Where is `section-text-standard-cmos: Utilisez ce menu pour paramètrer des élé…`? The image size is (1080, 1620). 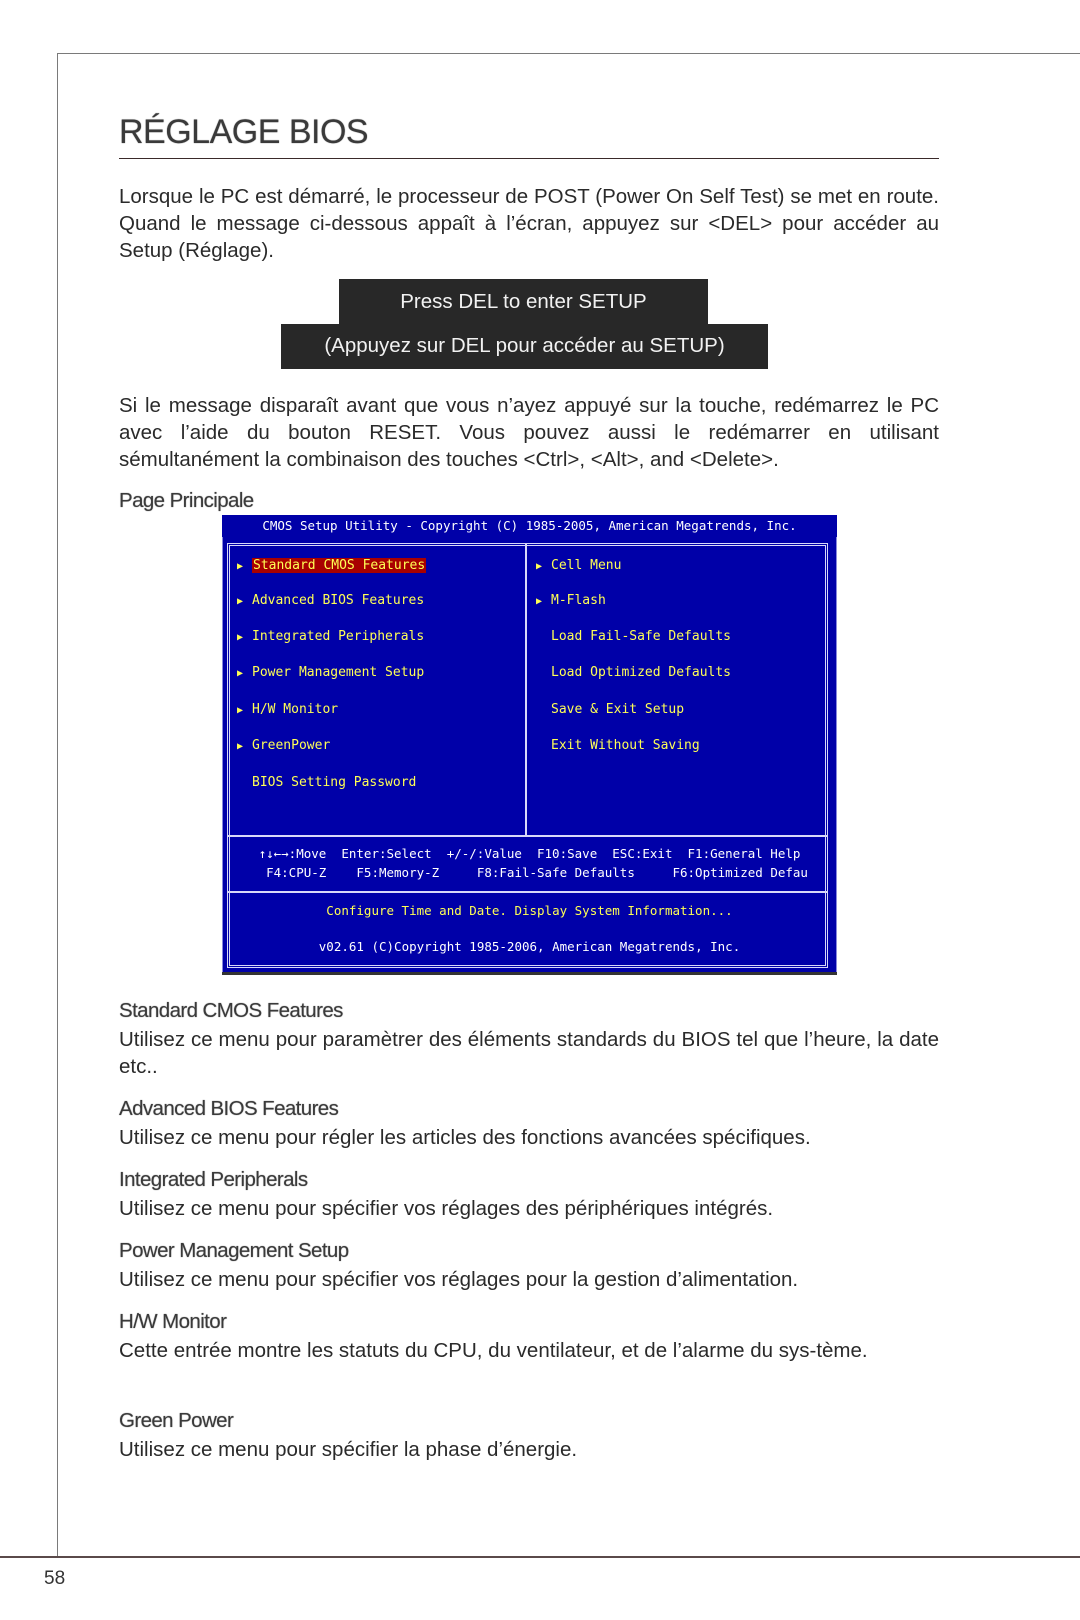
section-text-standard-cmos: Utilisez ce menu pour paramètrer des élé… is located at coordinates (529, 1053).